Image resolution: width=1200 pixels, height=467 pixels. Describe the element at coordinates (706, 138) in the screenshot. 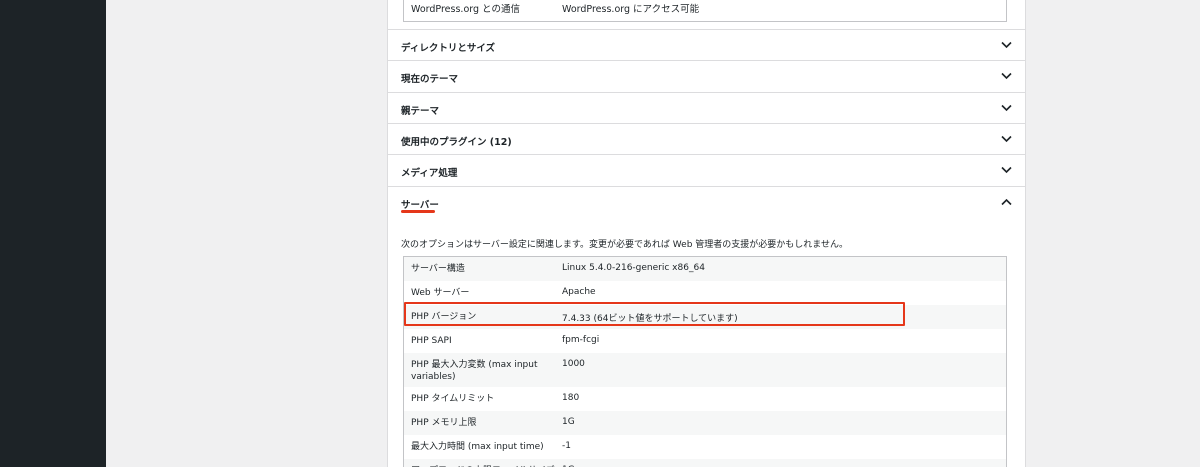

I see `accordion-active-plugins: 使用中のプラグイン (12)` at that location.